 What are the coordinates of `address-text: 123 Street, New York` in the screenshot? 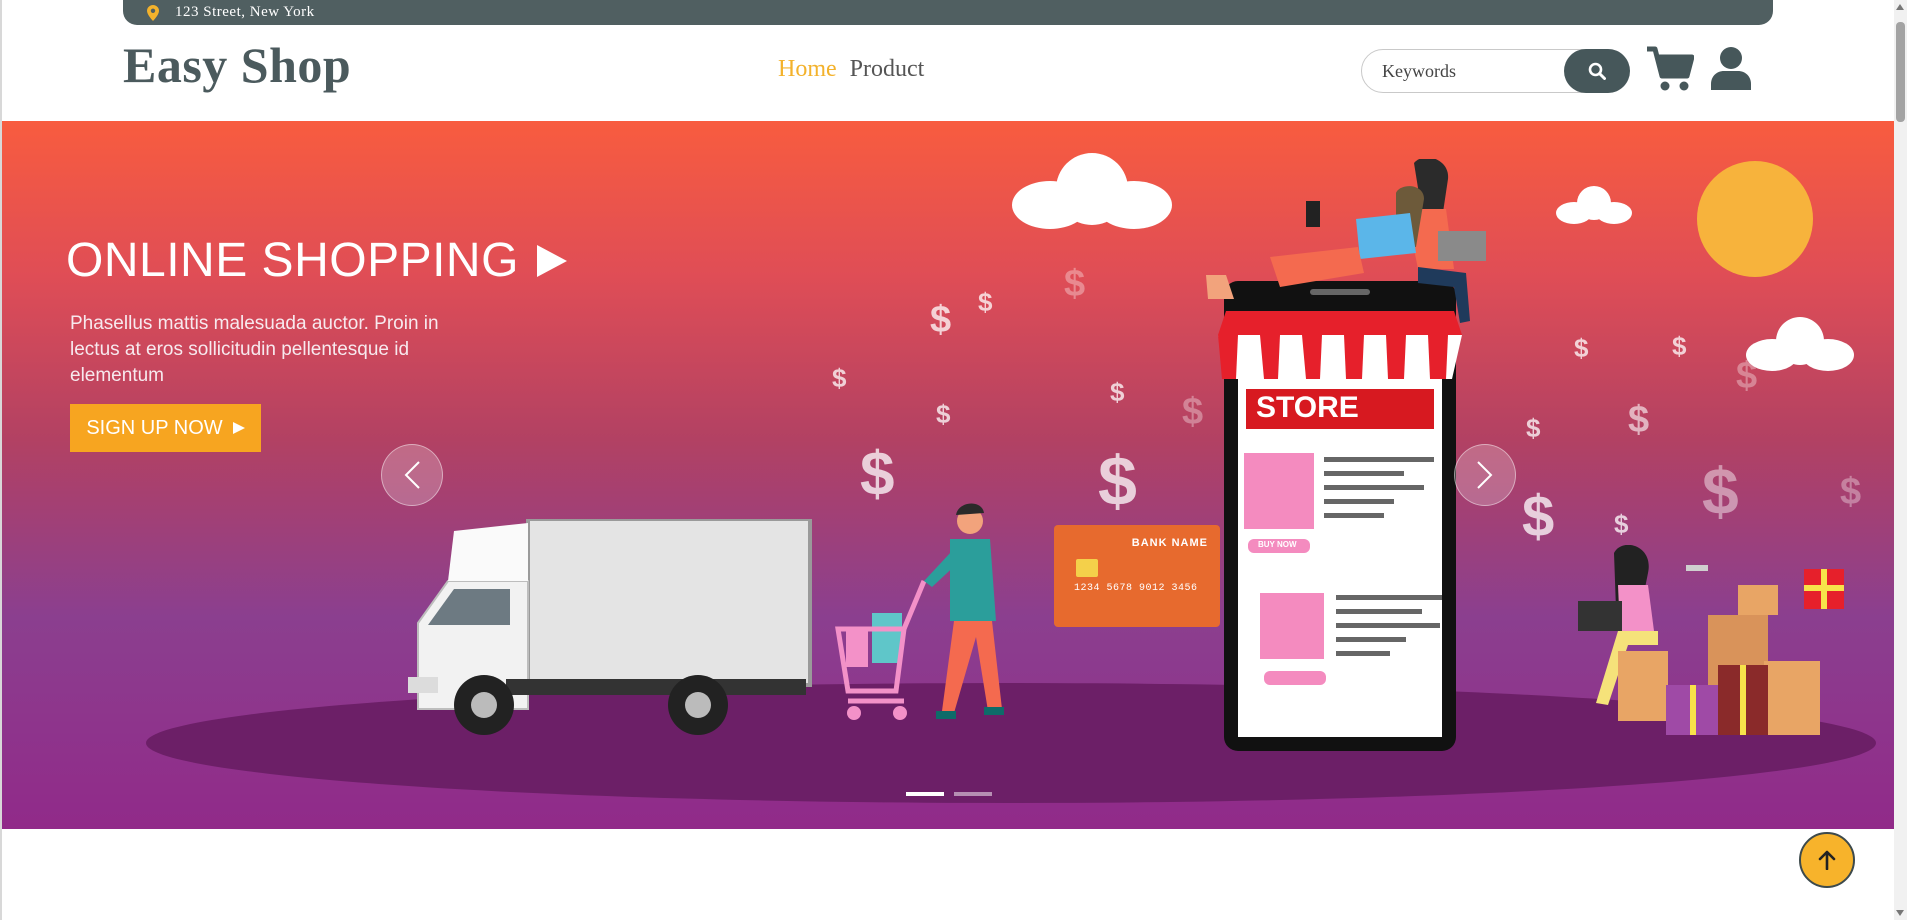 It's located at (245, 12).